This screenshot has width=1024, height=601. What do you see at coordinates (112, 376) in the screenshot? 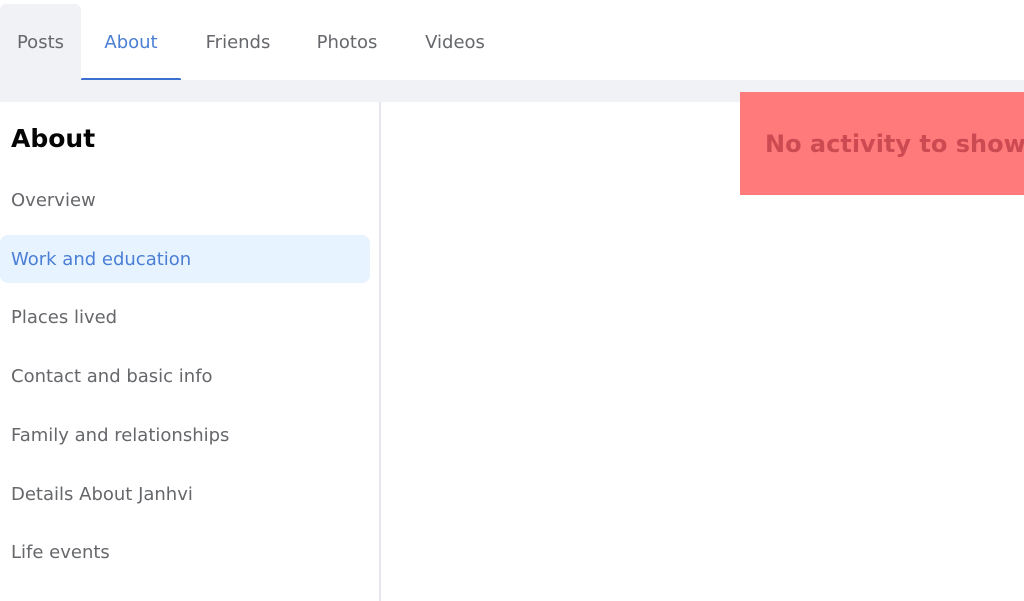
I see `sidebar-item-label: Contact and basic info` at bounding box center [112, 376].